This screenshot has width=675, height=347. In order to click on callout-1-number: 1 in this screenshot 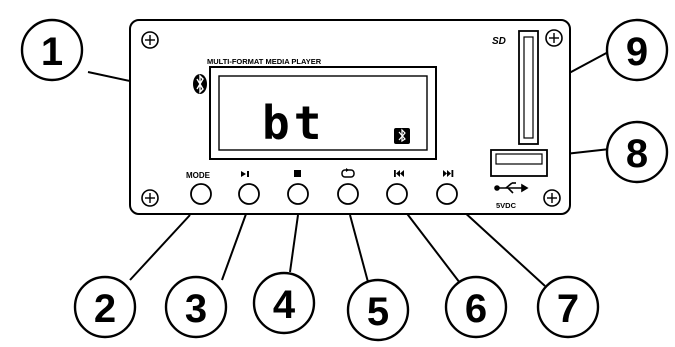, I will do `click(52, 52)`.